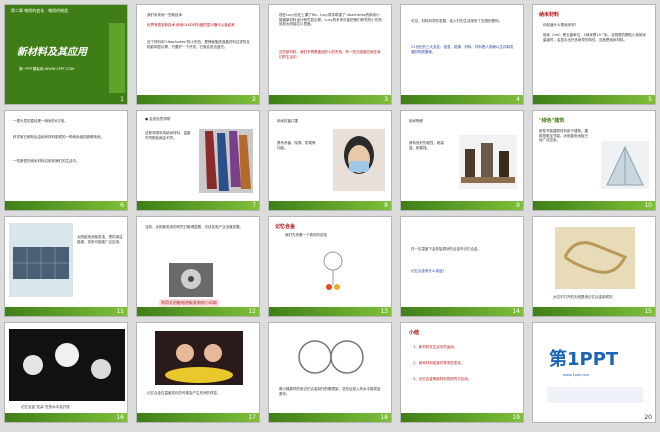  I want to click on slide-number: 2, so click(254, 99).